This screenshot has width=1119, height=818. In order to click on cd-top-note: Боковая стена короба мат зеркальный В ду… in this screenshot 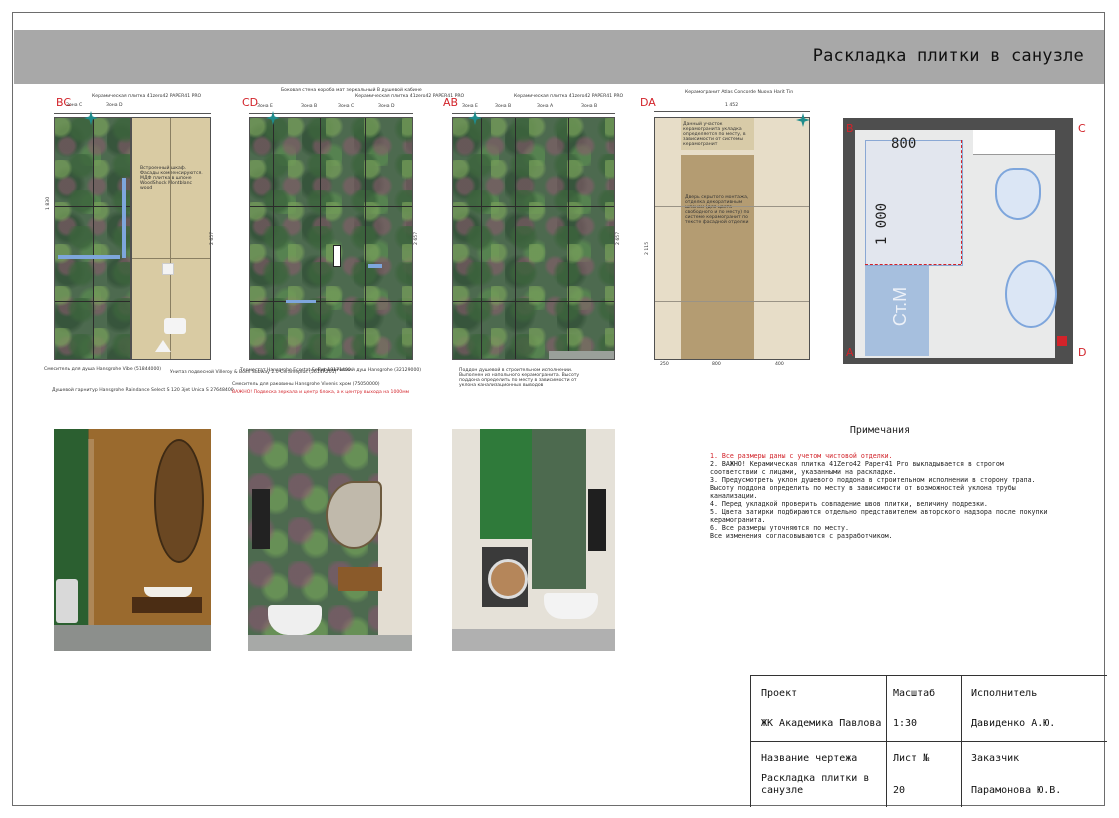, I will do `click(351, 90)`.